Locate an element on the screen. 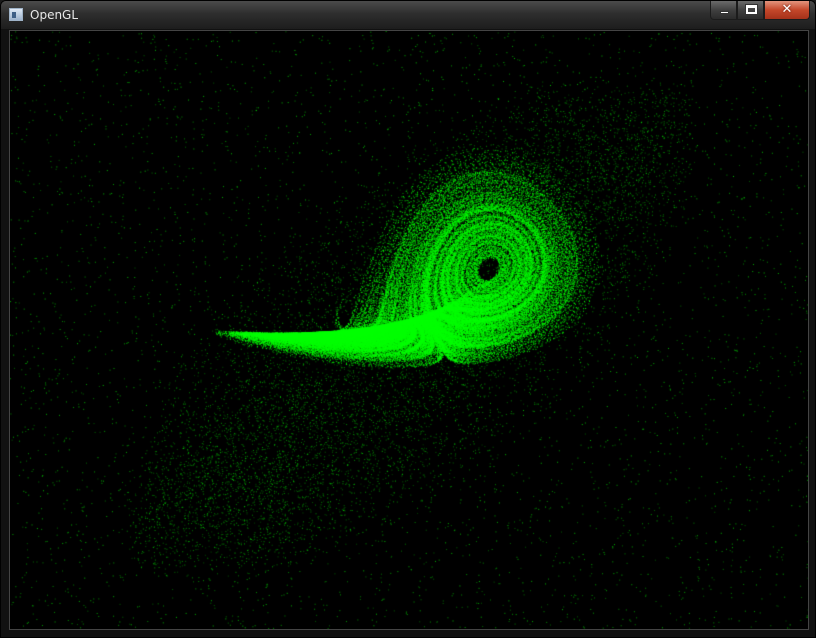 The width and height of the screenshot is (816, 638). app-window-icon is located at coordinates (16, 14).